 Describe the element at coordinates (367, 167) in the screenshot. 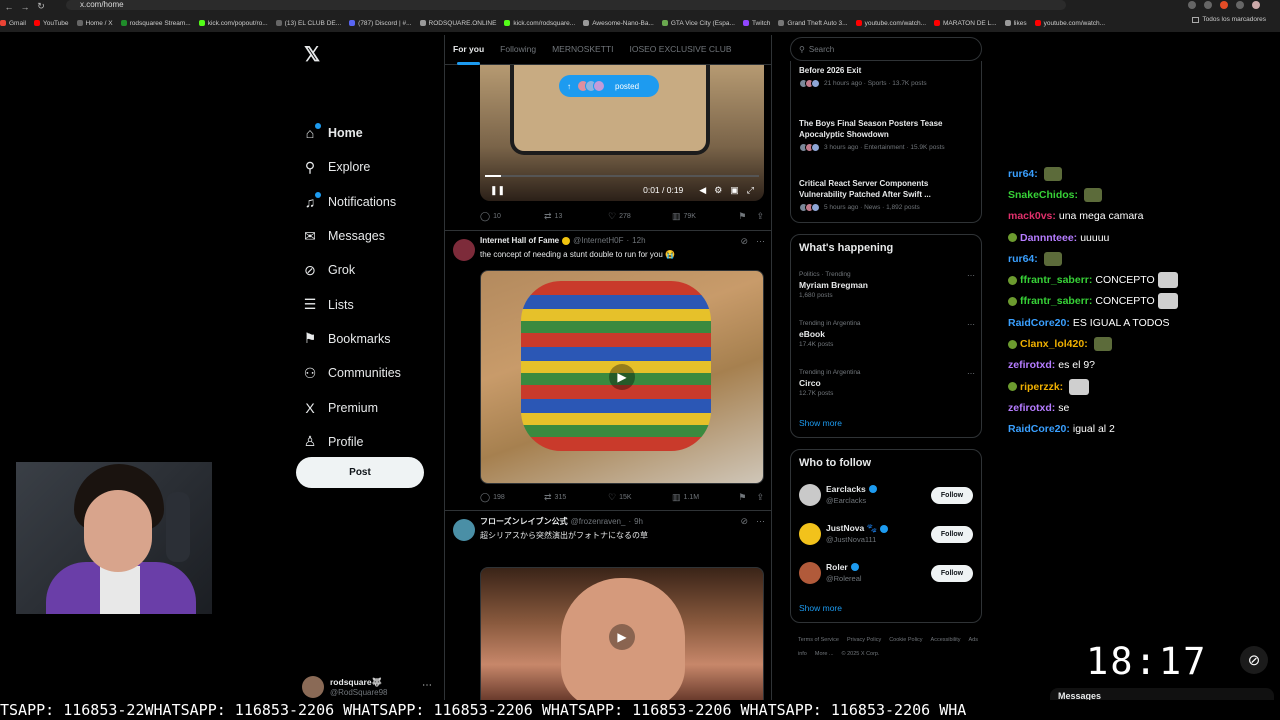

I see `sidebar-item-explore: ⚲ Explore` at that location.